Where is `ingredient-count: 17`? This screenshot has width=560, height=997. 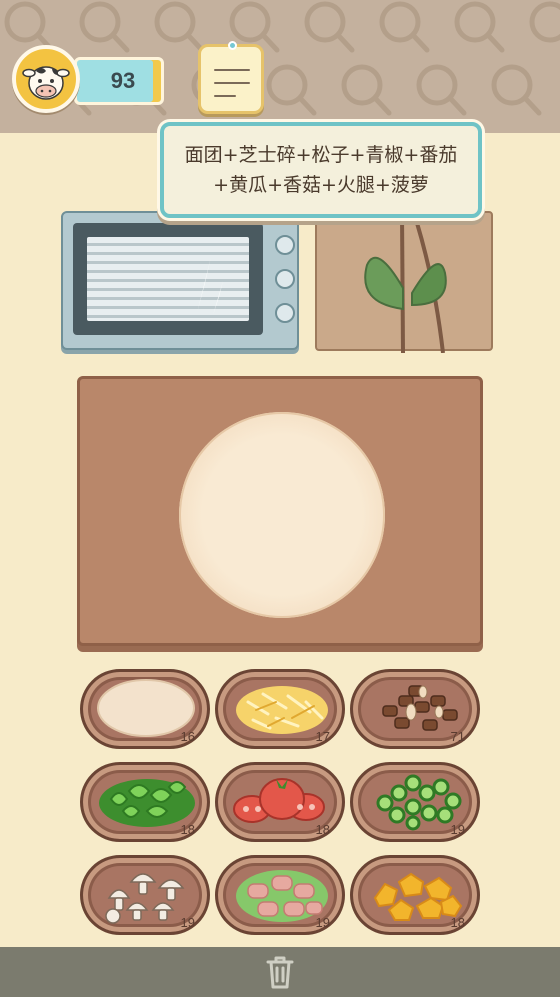 ingredient-count: 17 is located at coordinates (322, 736).